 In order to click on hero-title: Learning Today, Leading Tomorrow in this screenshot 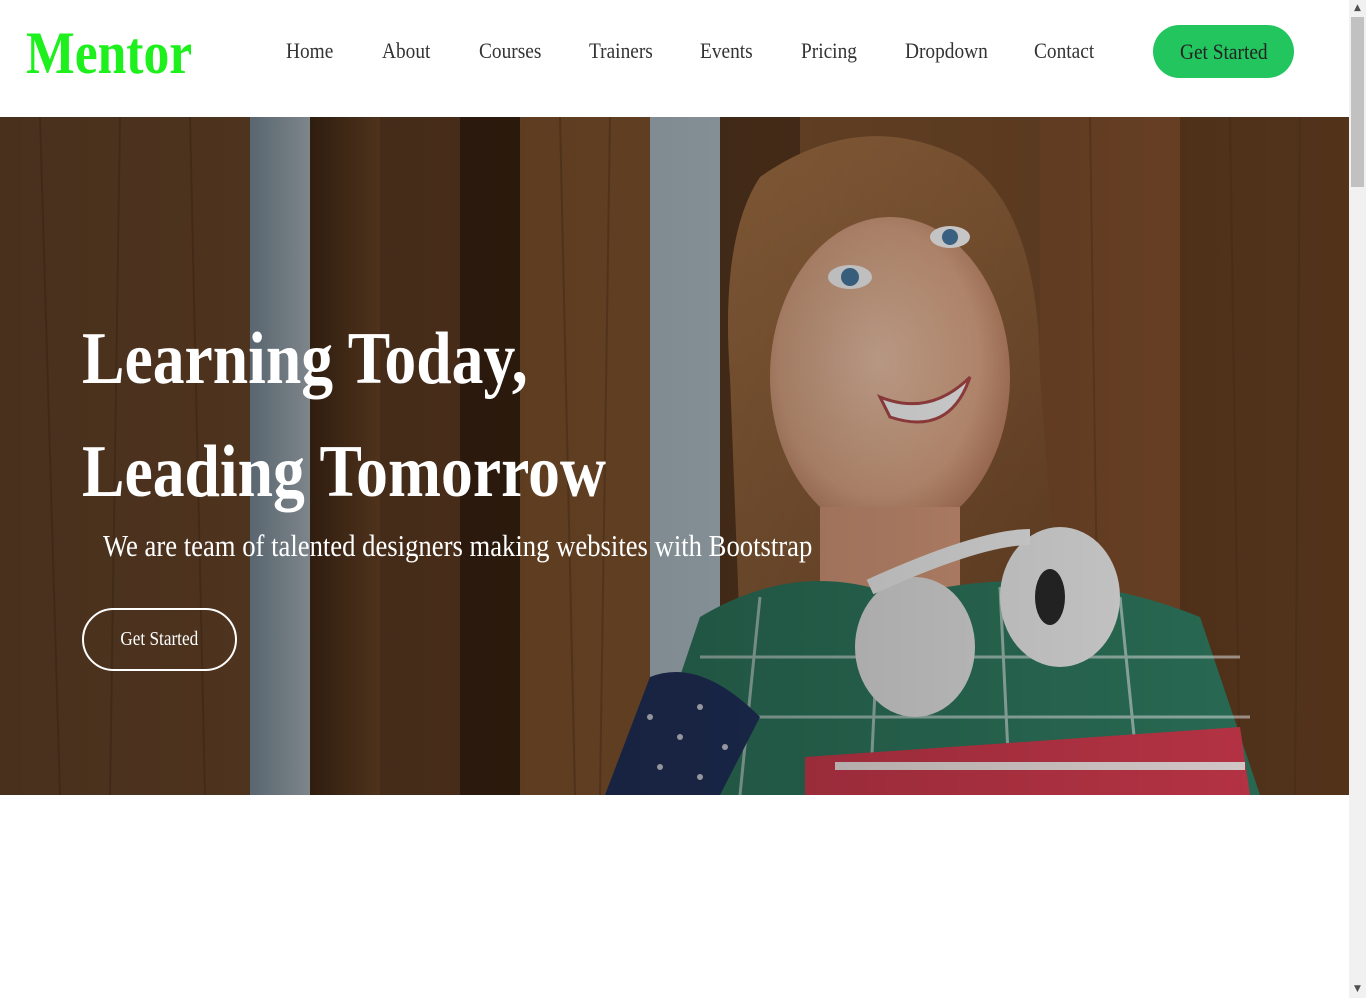, I will do `click(344, 416)`.